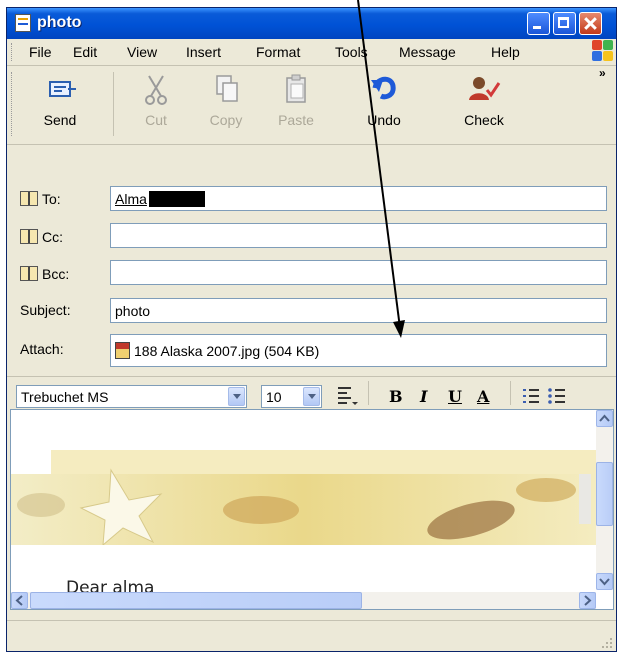 This screenshot has width=623, height=658. Describe the element at coordinates (381, 169) in the screenshot. I see `annotation-arrow` at that location.